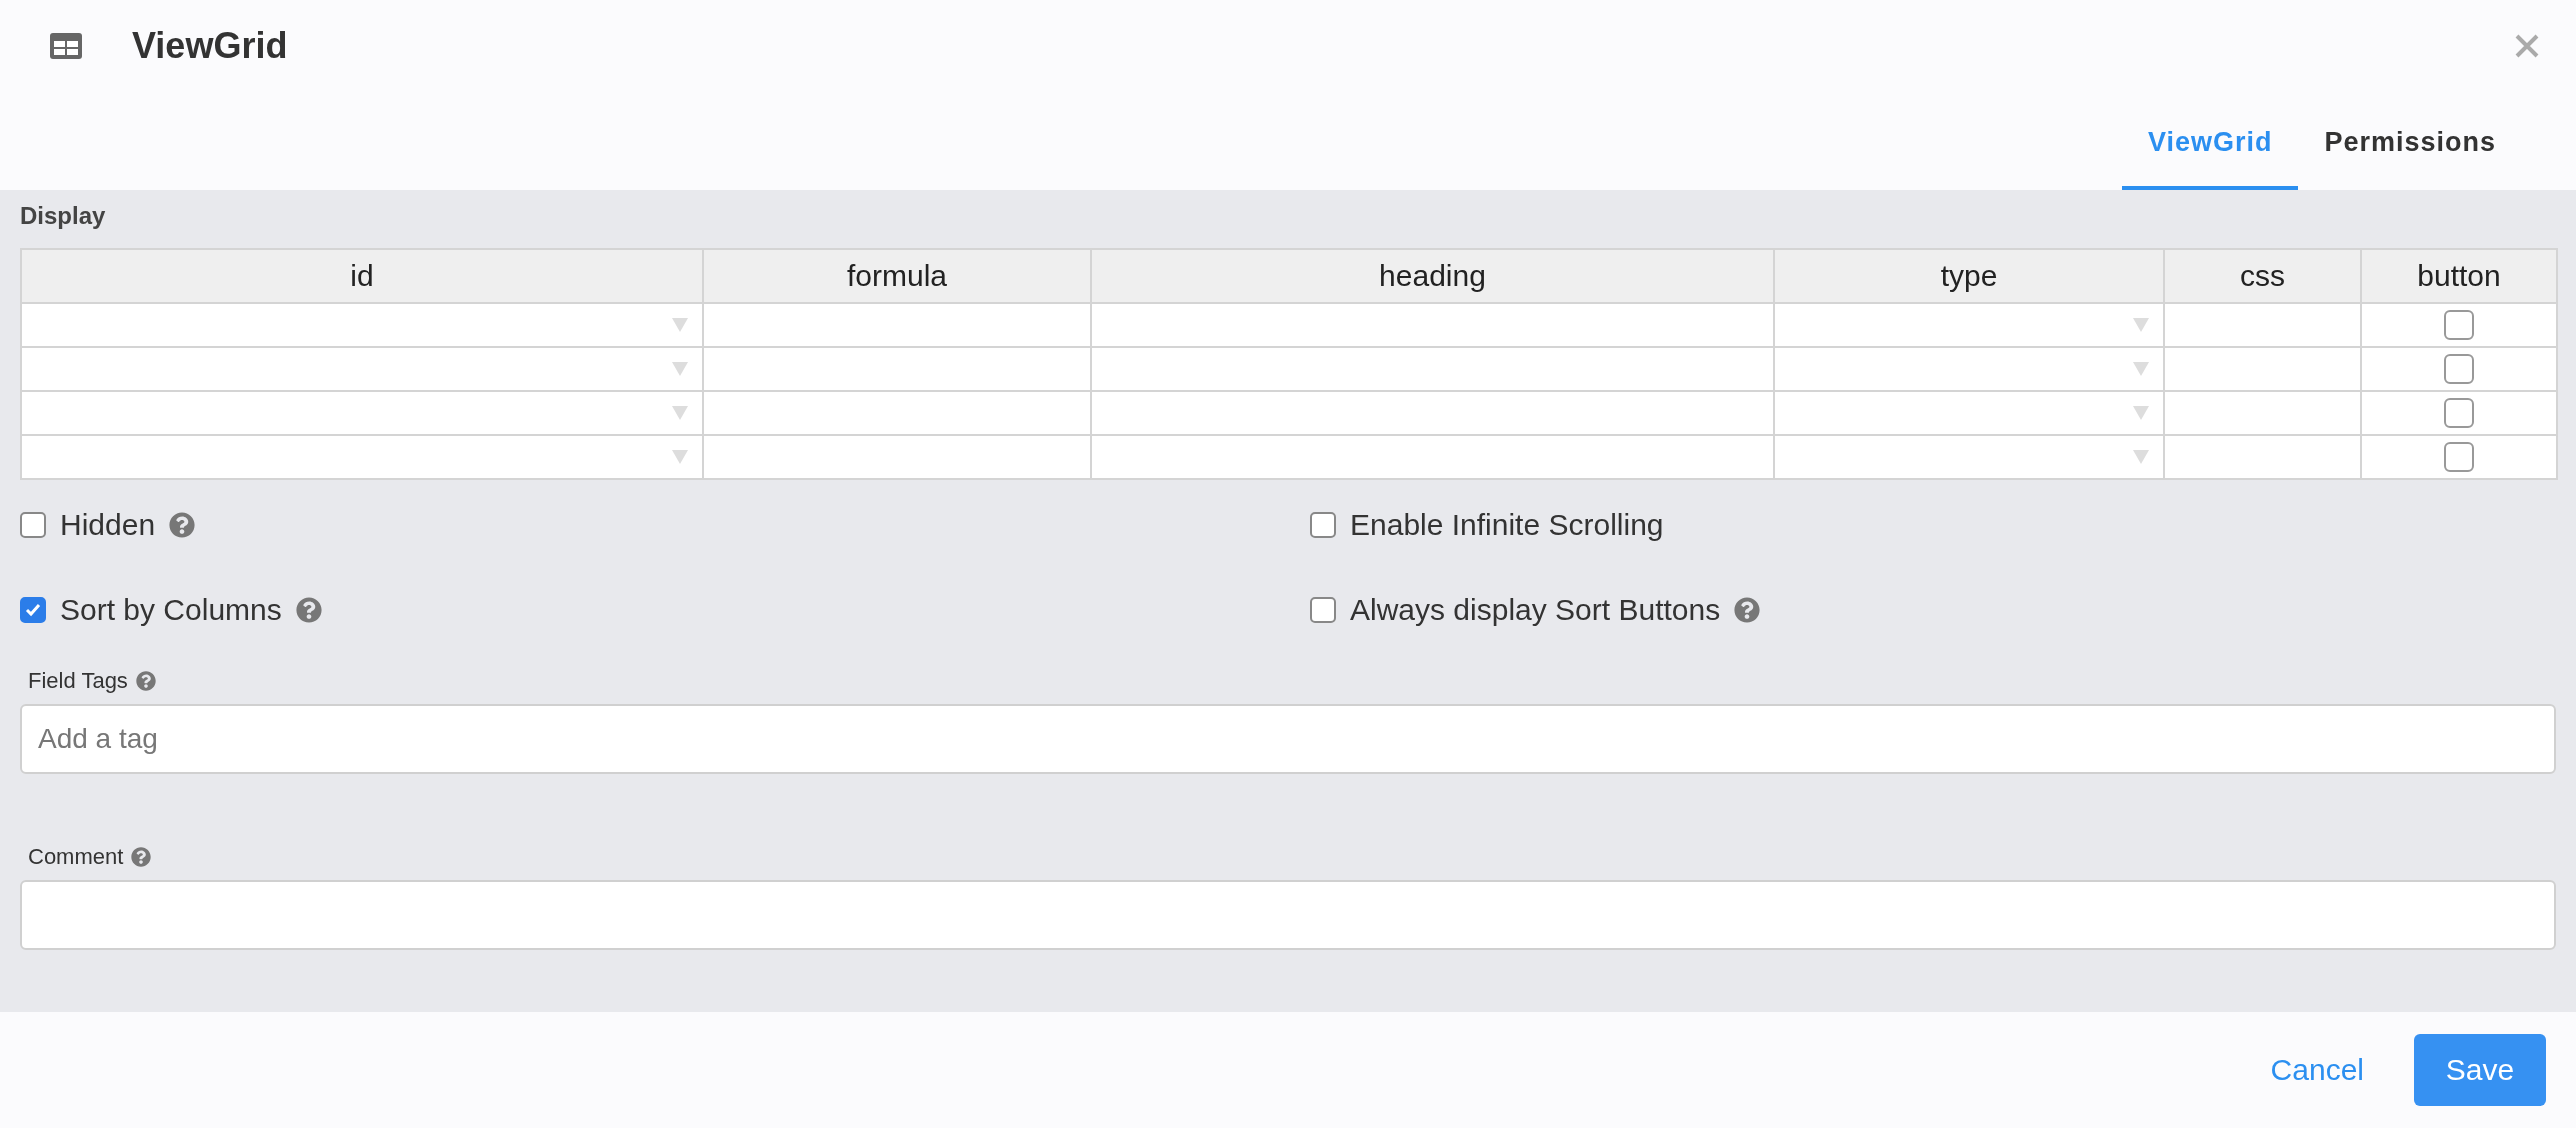 The width and height of the screenshot is (2576, 1128). What do you see at coordinates (897, 276) in the screenshot?
I see `column-header: formula` at bounding box center [897, 276].